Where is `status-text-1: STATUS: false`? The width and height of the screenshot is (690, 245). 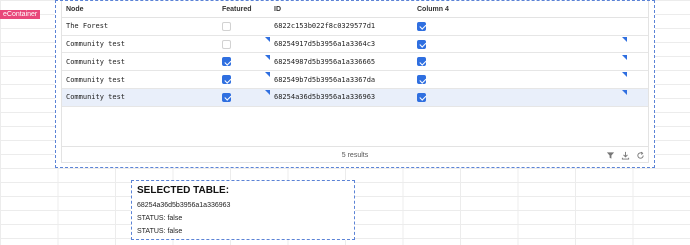
status-text-1: STATUS: false is located at coordinates (160, 218).